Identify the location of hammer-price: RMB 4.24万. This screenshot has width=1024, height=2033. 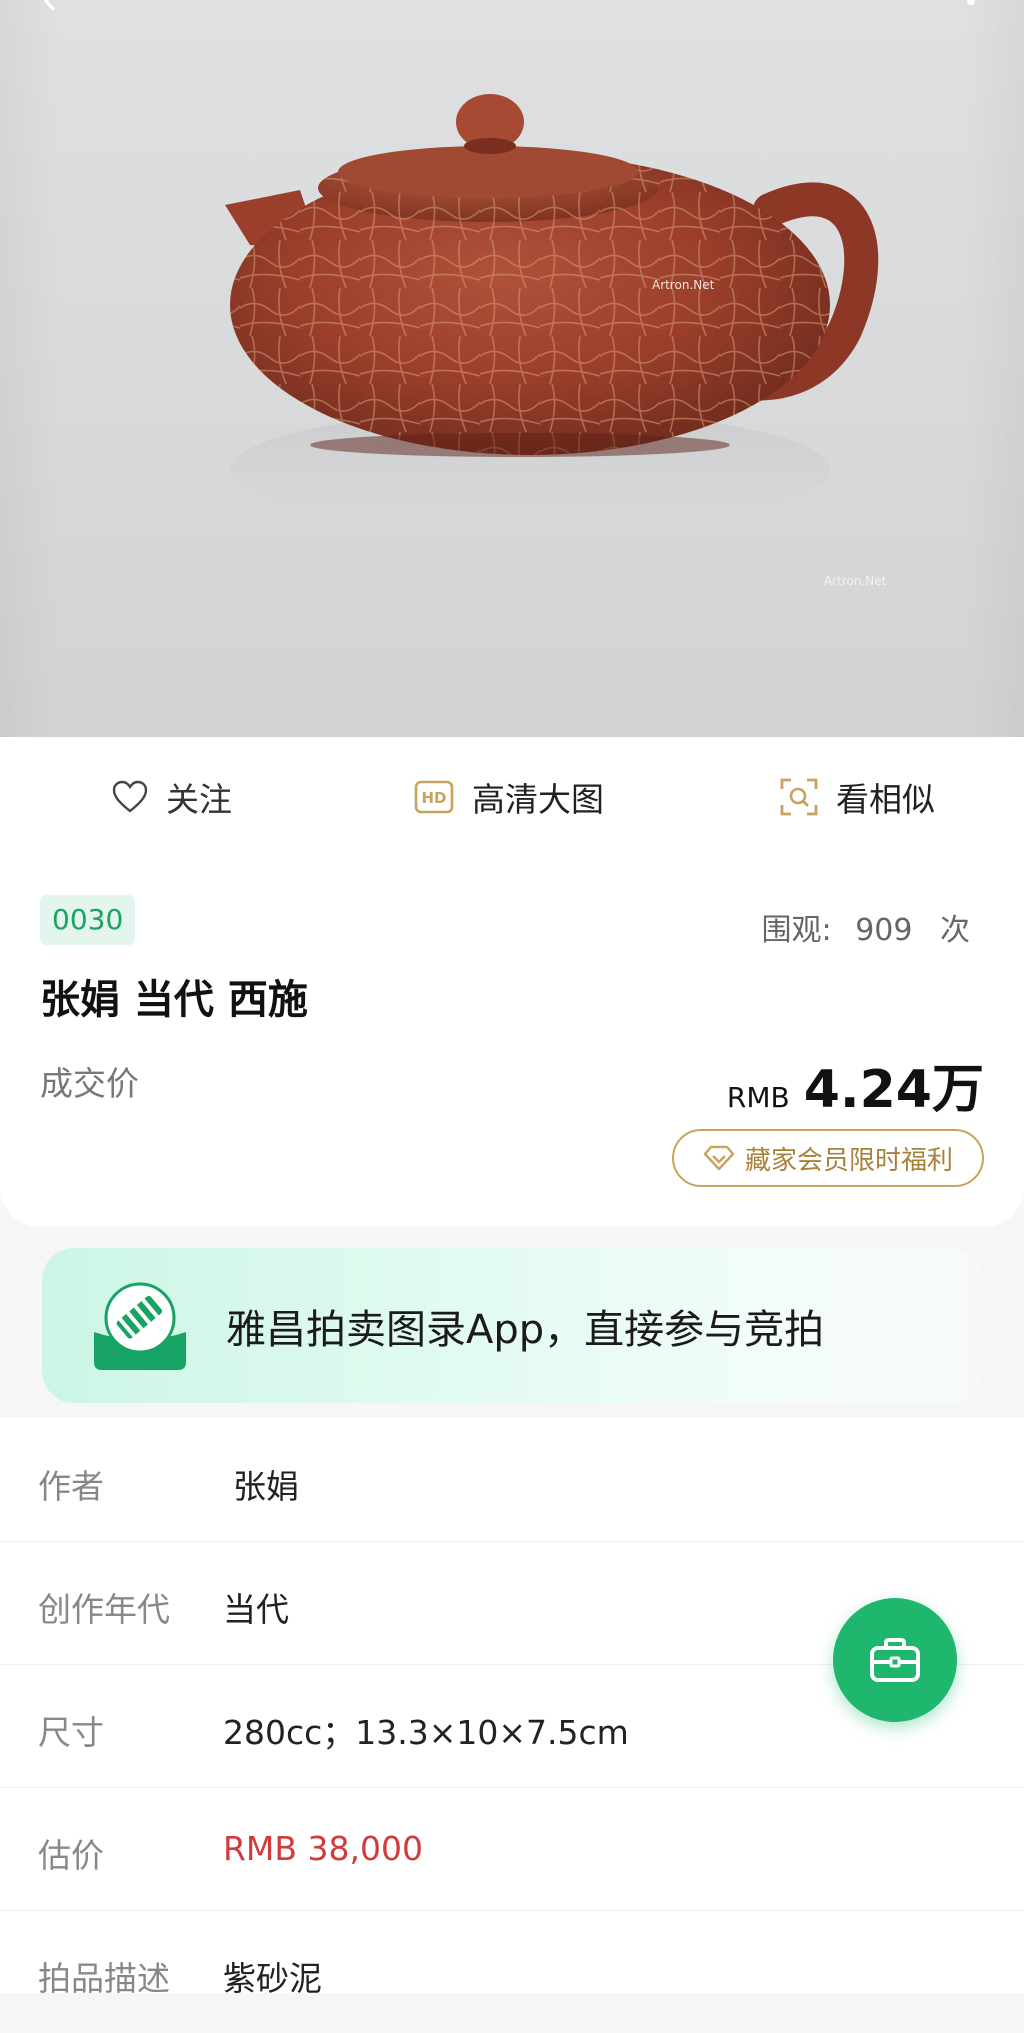
(855, 1084).